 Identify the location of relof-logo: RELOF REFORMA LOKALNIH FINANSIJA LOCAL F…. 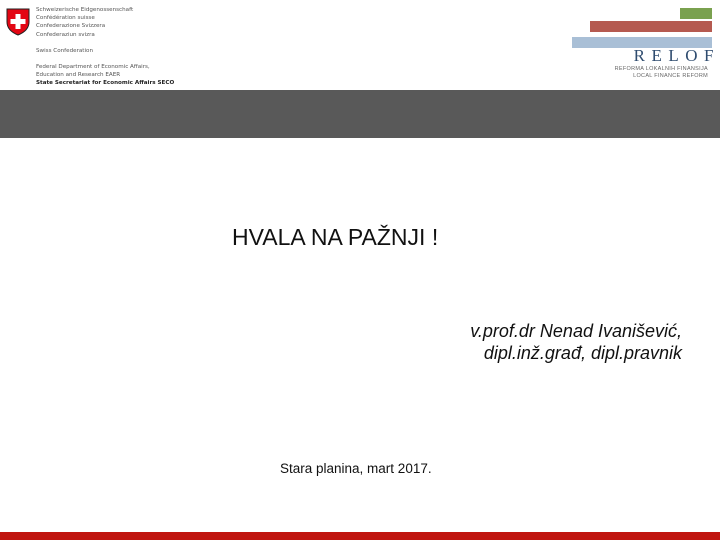
(640, 45).